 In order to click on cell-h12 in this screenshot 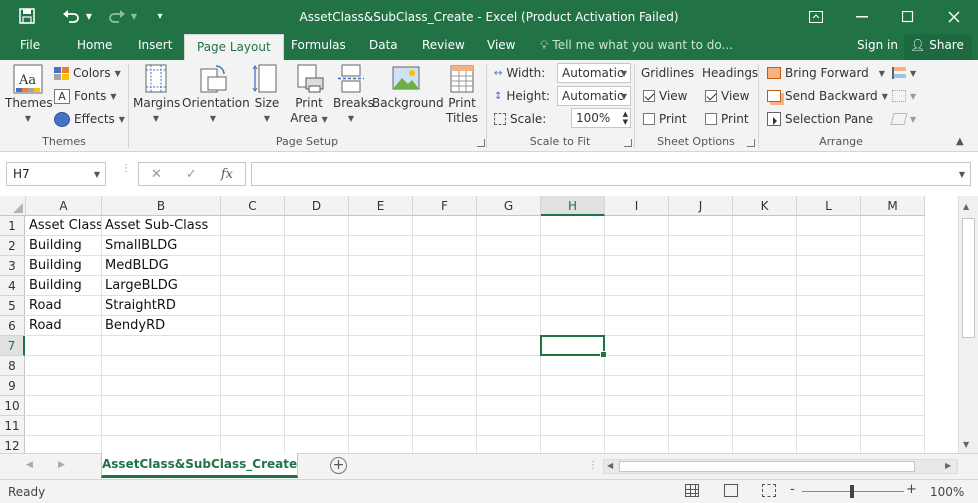, I will do `click(573, 444)`.